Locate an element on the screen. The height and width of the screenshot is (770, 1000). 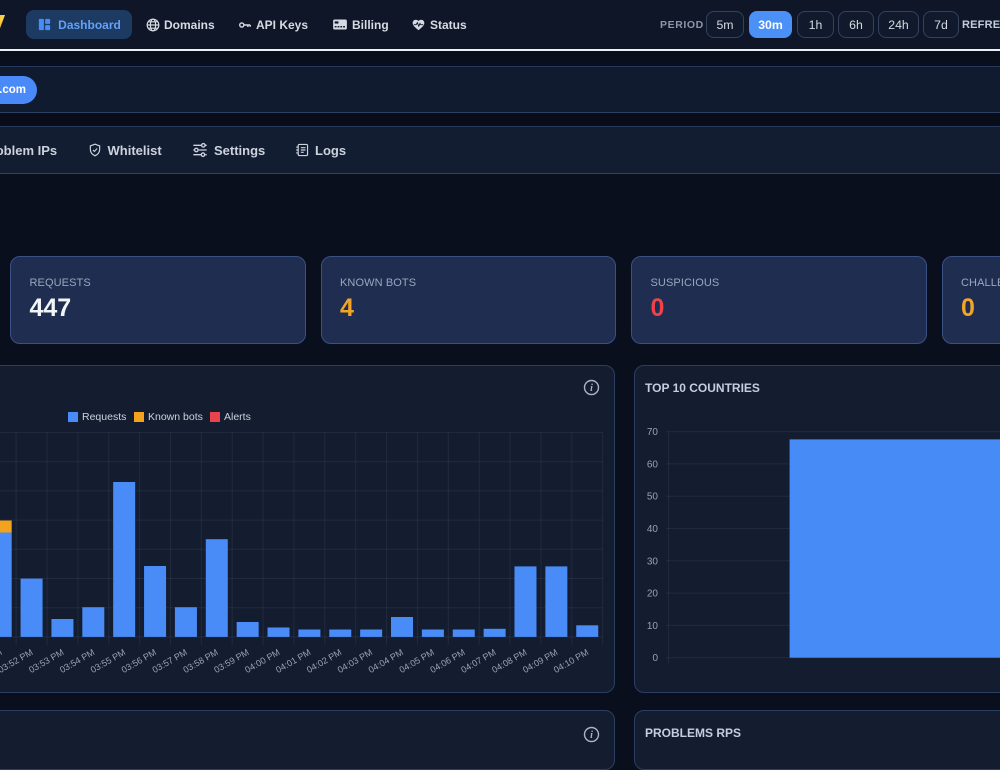
svg-text: 60 is located at coordinates (653, 464).